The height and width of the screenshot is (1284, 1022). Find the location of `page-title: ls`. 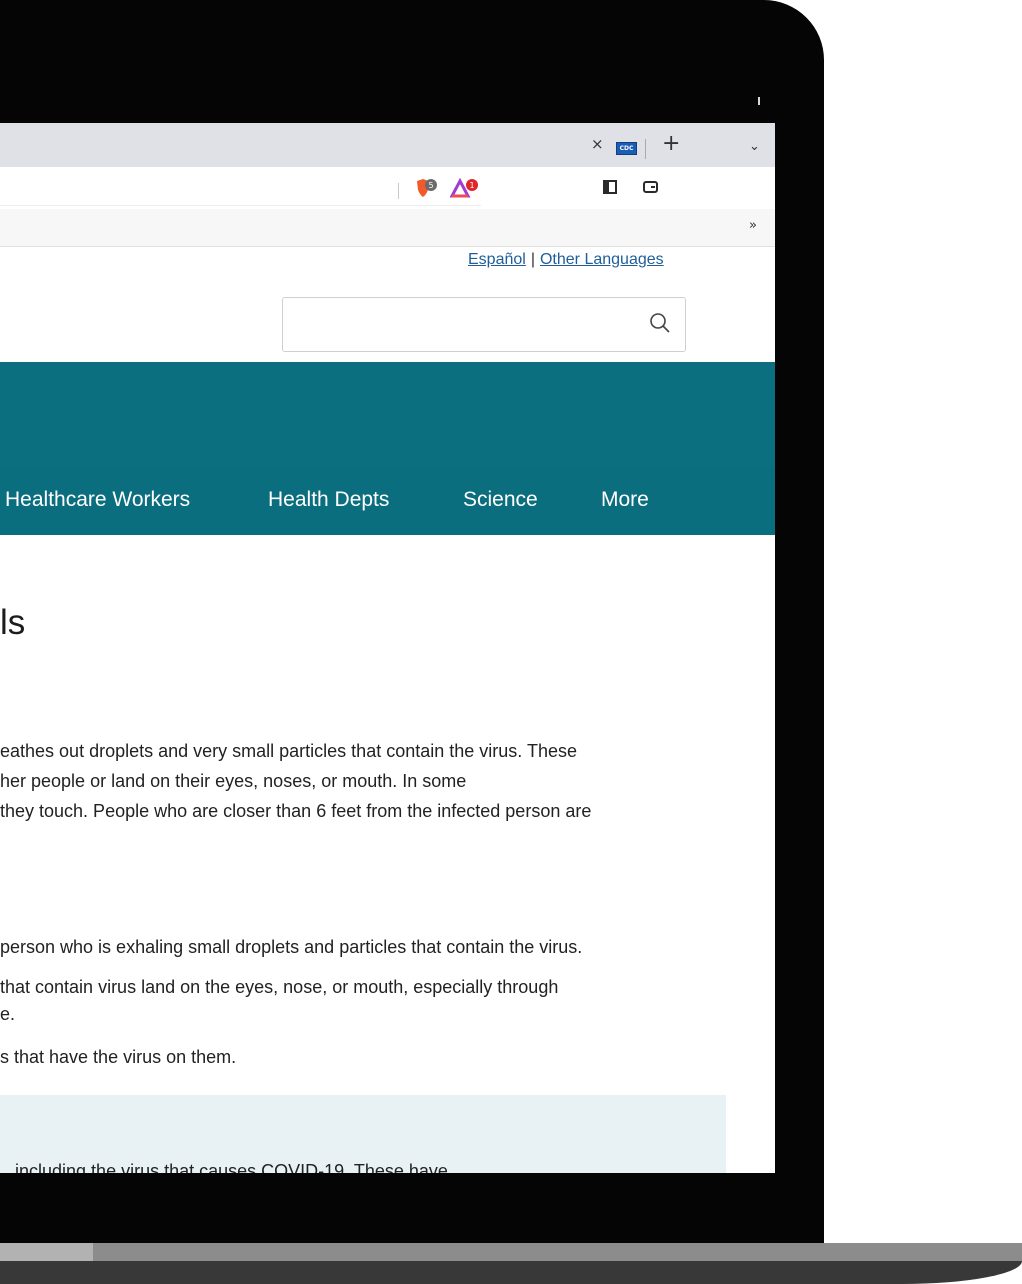

page-title: ls is located at coordinates (13, 622).